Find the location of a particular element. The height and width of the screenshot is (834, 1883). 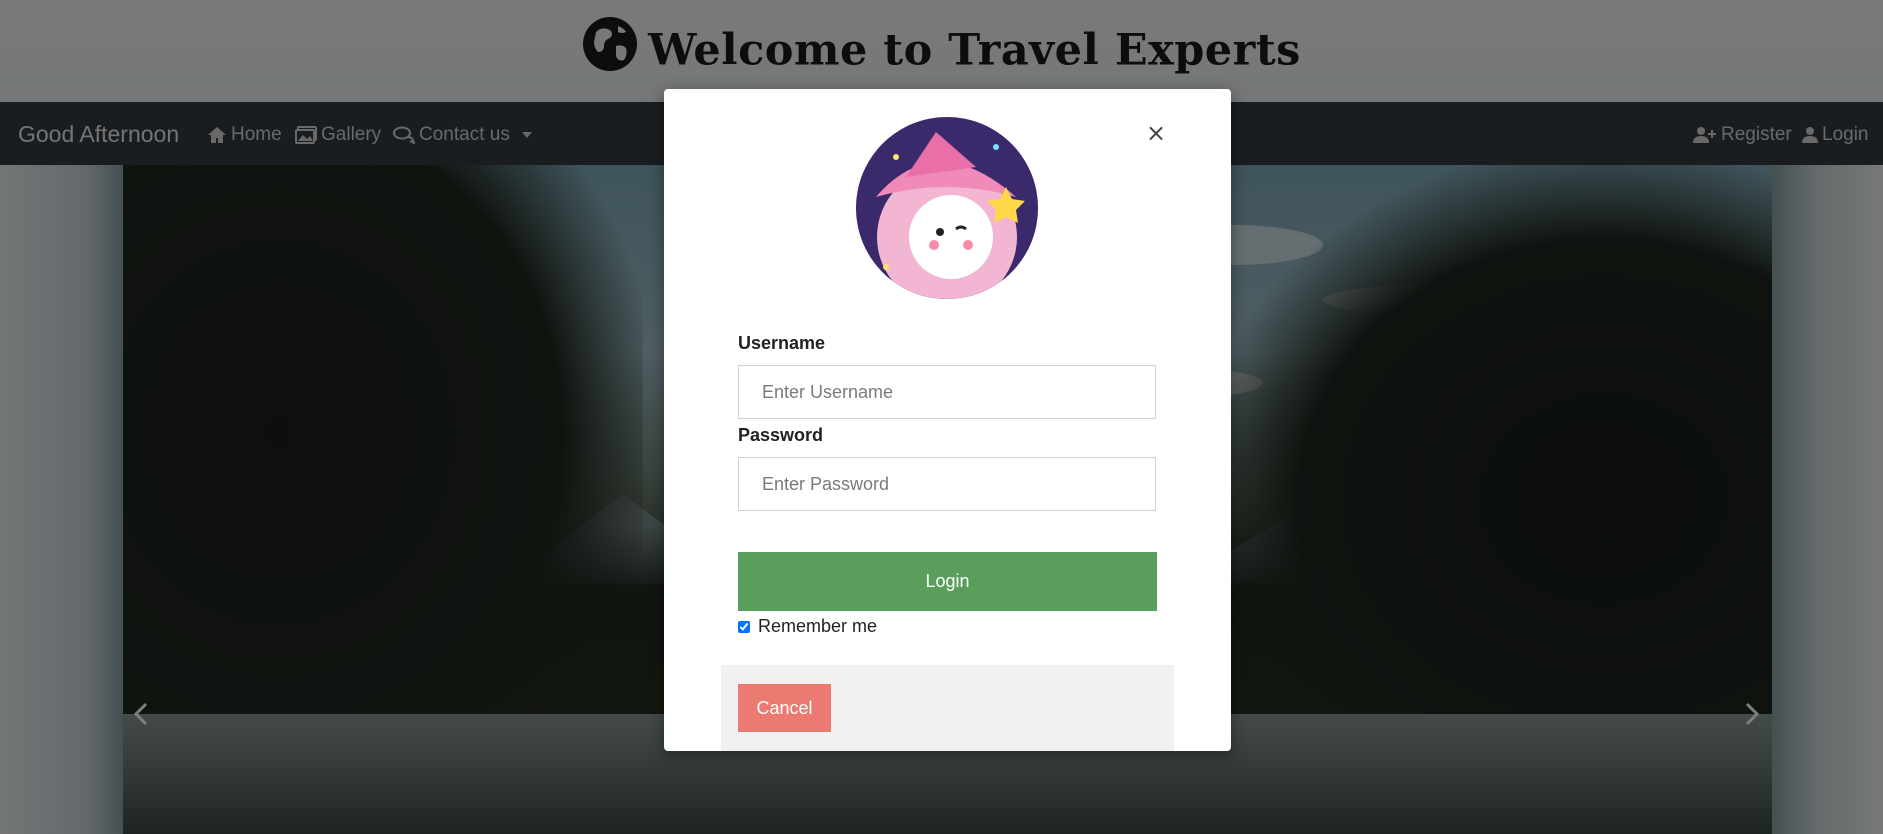

modal-footer: Cancel is located at coordinates (947, 708).